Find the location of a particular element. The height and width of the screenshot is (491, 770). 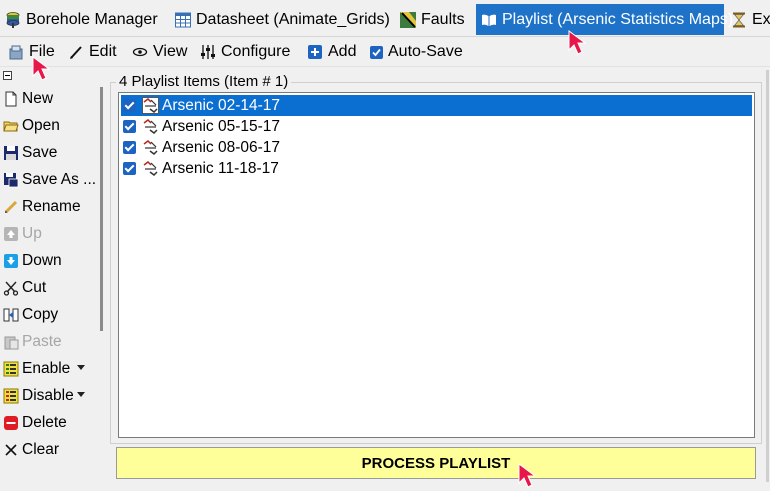

sidebar-item-rename: Rename is located at coordinates (42, 207).